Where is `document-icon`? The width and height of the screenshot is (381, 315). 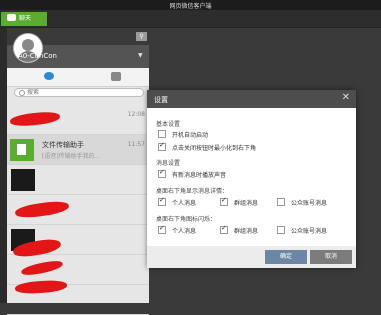 document-icon is located at coordinates (21, 149).